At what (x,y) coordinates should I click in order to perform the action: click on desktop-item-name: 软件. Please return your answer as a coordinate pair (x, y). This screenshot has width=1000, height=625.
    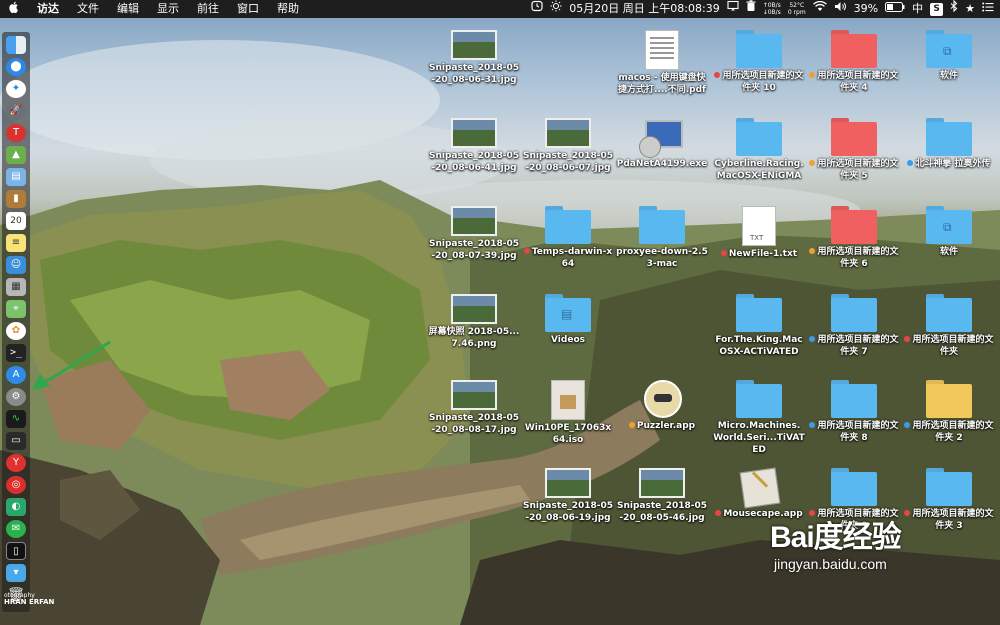
    Looking at the image, I should click on (948, 76).